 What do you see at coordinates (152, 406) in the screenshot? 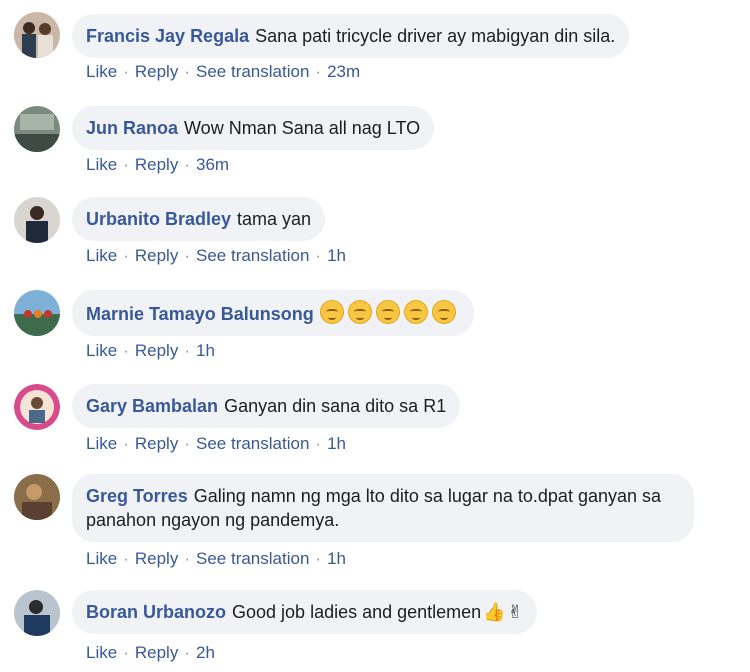
I see `commenter-name: Gary Bambalan` at bounding box center [152, 406].